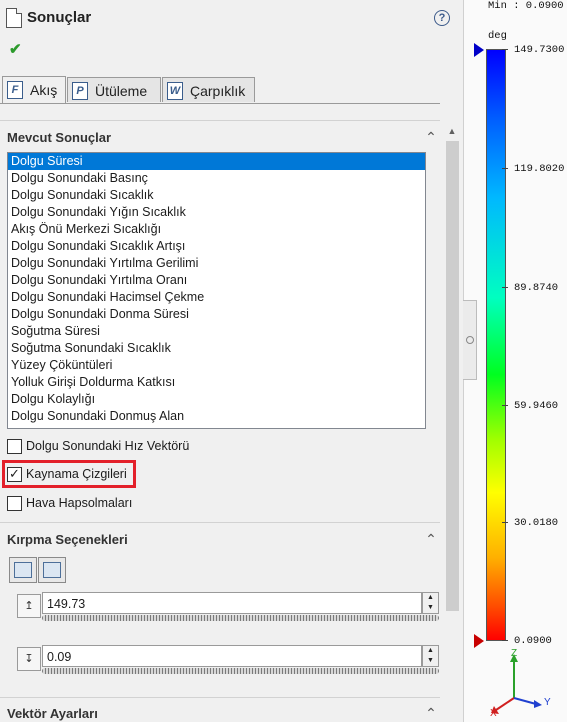 Image resolution: width=567 pixels, height=722 pixels. I want to click on y-axis-arrow, so click(538, 704).